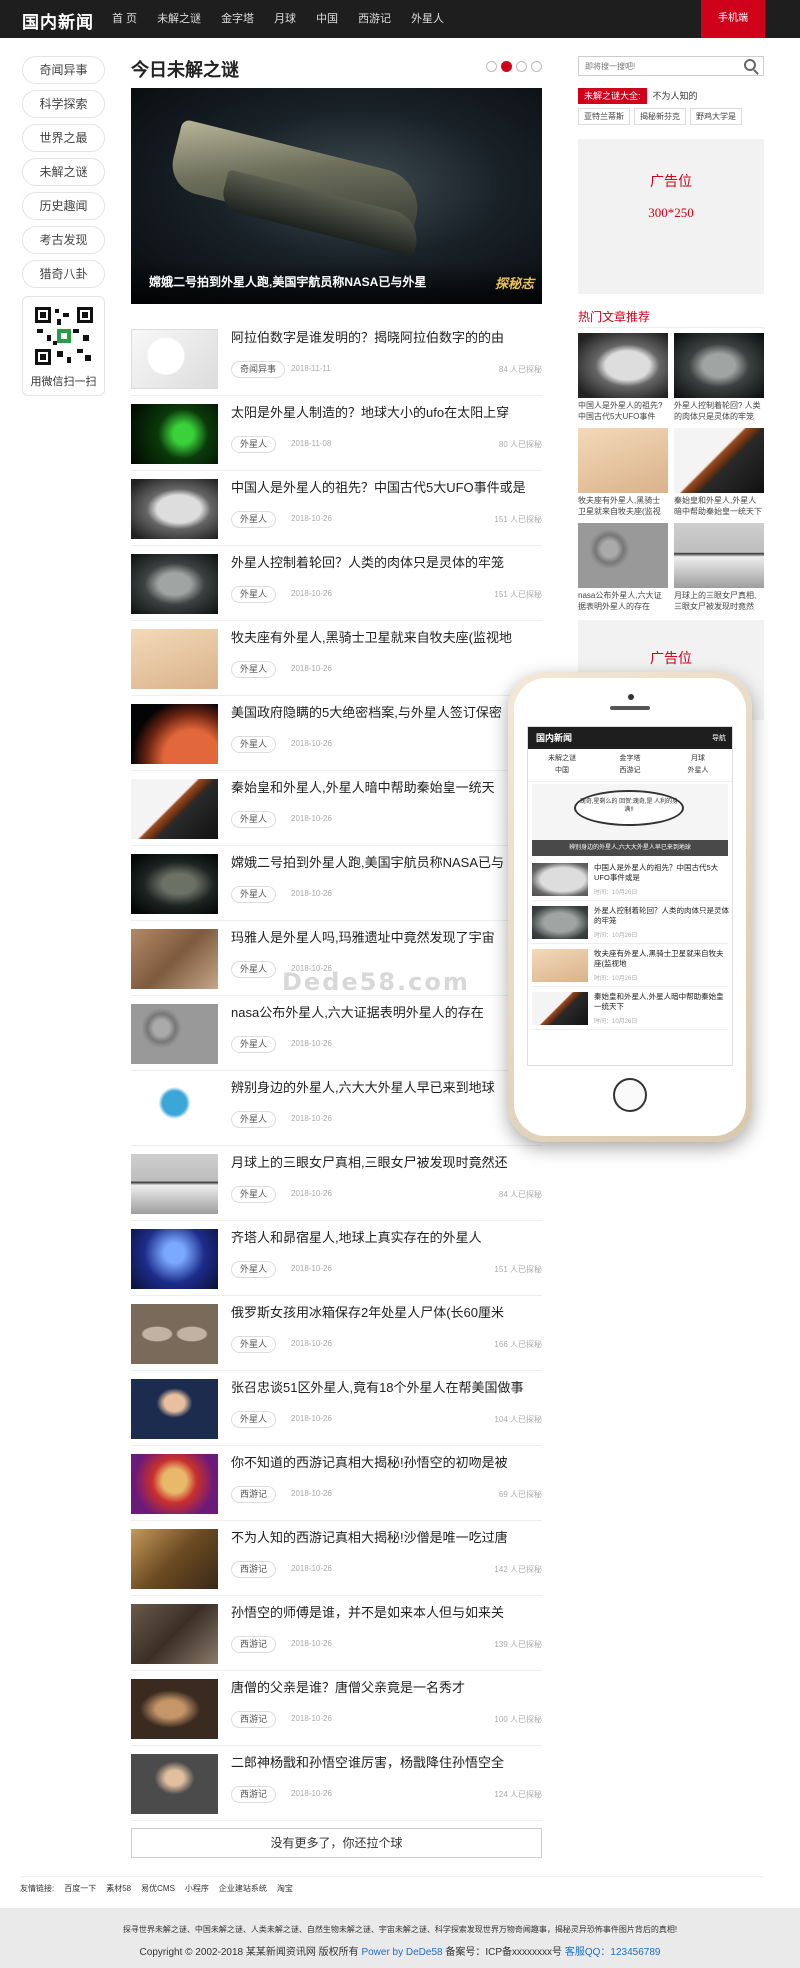 The width and height of the screenshot is (800, 1968). I want to click on phone-nav-button: 导航, so click(719, 738).